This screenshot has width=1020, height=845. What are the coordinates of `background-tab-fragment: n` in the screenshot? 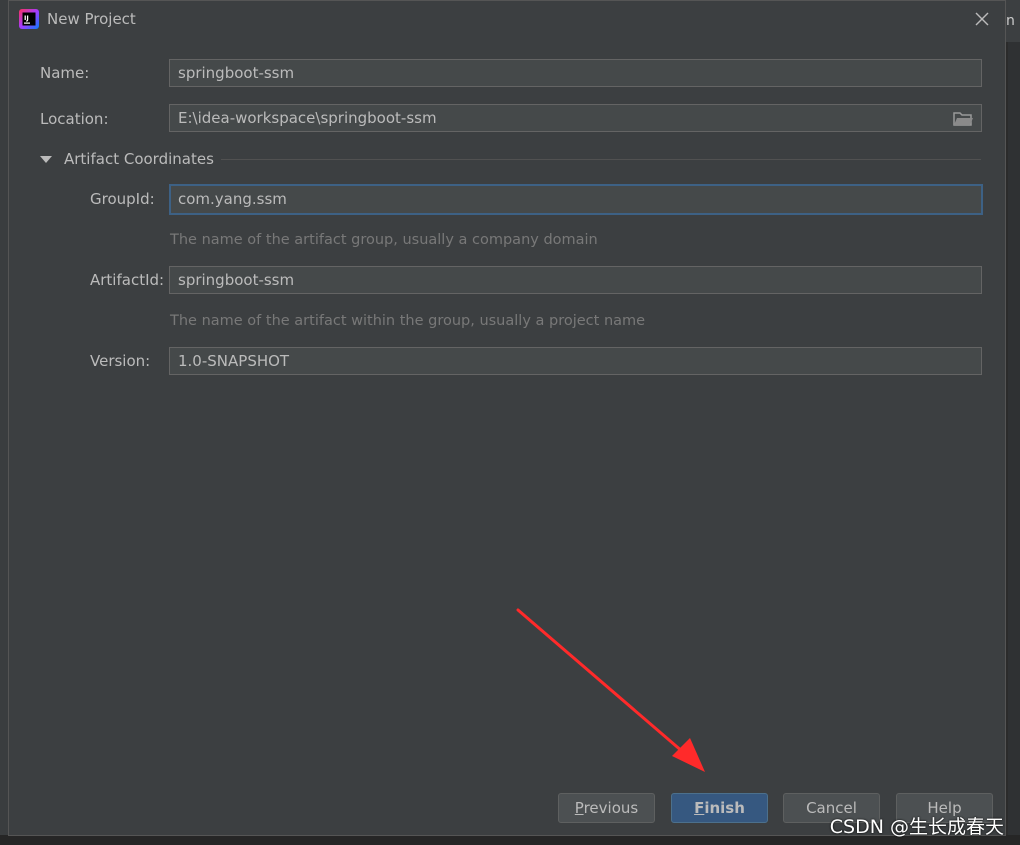 It's located at (1012, 21).